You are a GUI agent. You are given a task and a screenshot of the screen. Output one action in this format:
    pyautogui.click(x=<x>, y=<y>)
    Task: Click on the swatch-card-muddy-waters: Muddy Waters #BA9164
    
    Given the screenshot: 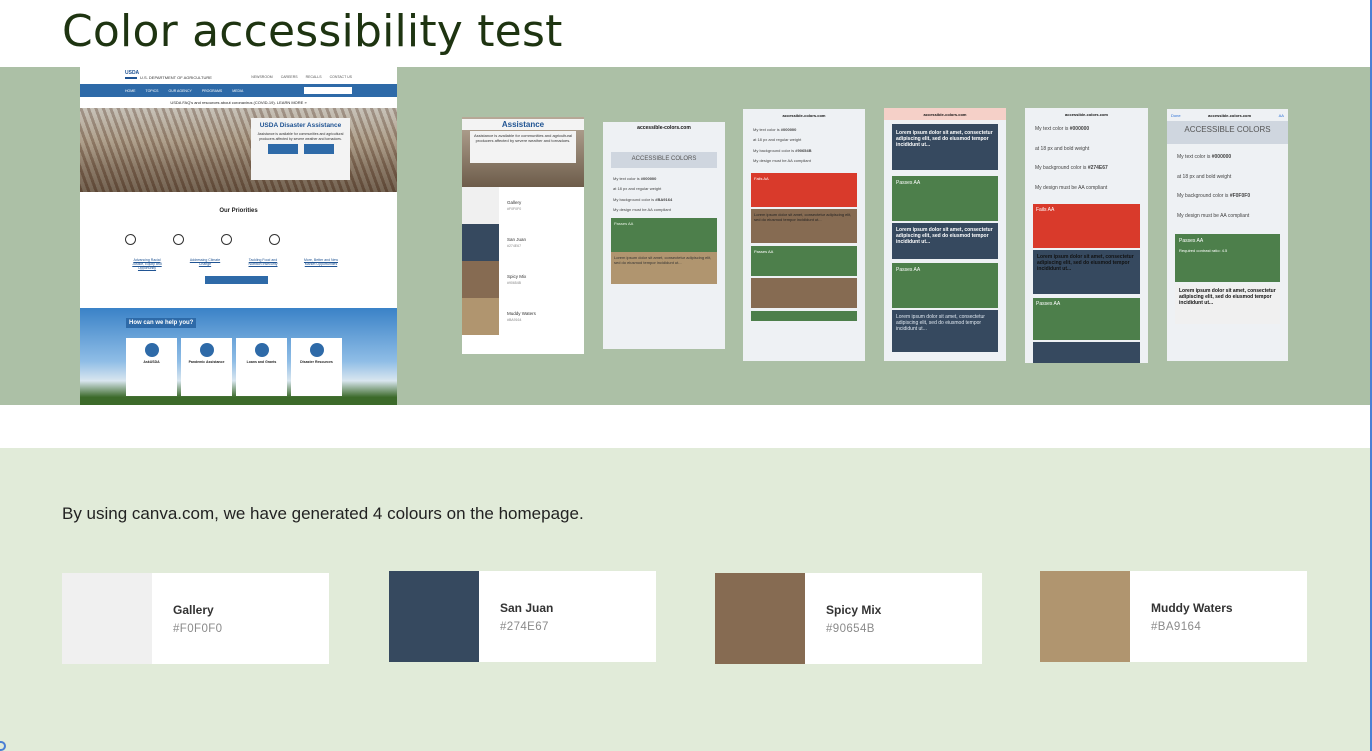 What is the action you would take?
    pyautogui.click(x=1173, y=616)
    